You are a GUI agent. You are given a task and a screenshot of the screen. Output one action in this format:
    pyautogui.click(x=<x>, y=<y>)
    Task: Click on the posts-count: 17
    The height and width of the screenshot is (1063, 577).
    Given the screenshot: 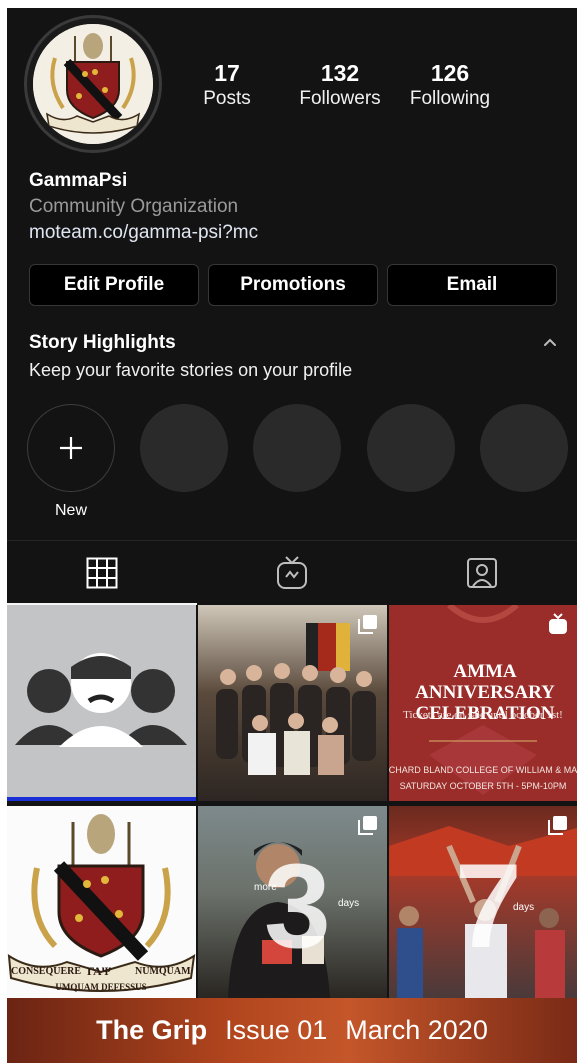 What is the action you would take?
    pyautogui.click(x=227, y=73)
    